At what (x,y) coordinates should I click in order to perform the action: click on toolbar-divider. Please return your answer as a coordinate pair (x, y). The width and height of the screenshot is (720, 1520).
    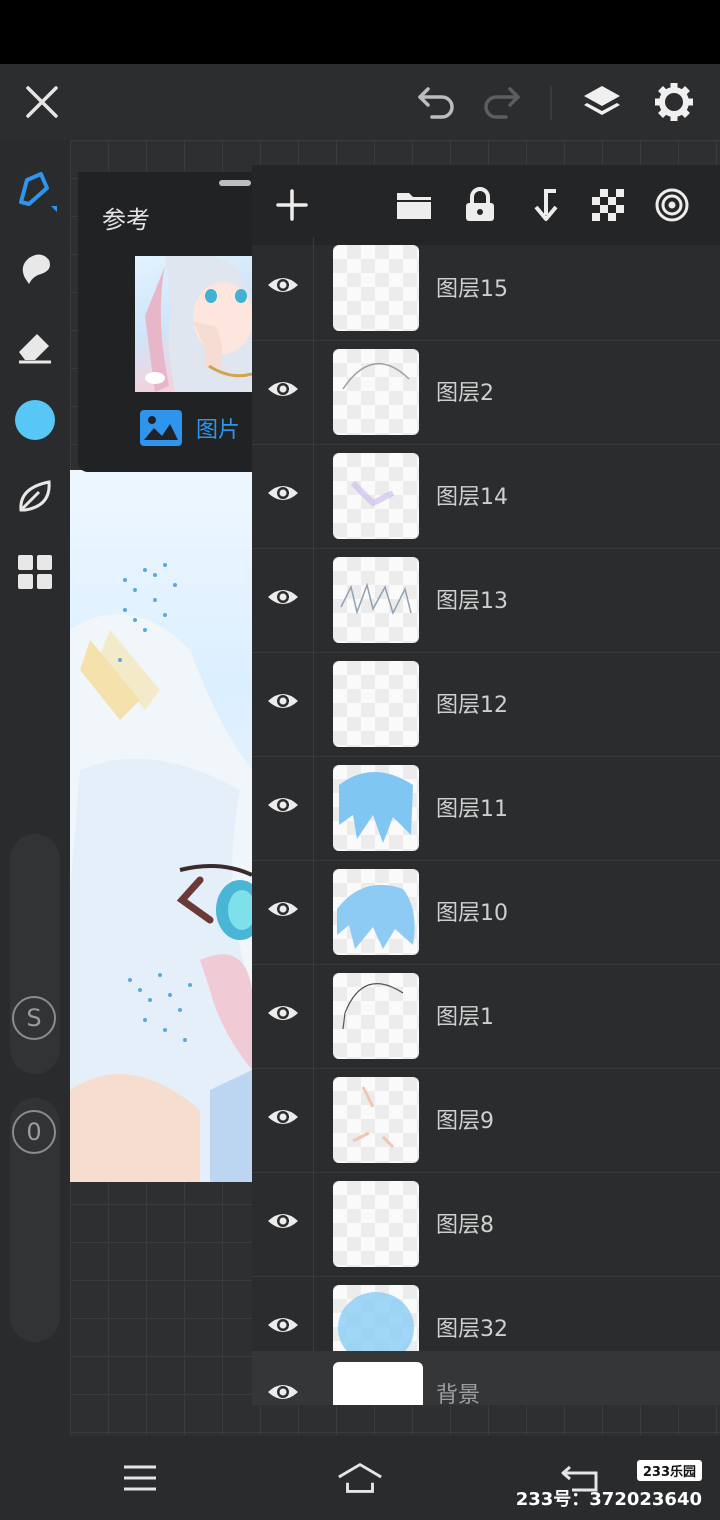
    Looking at the image, I should click on (551, 103).